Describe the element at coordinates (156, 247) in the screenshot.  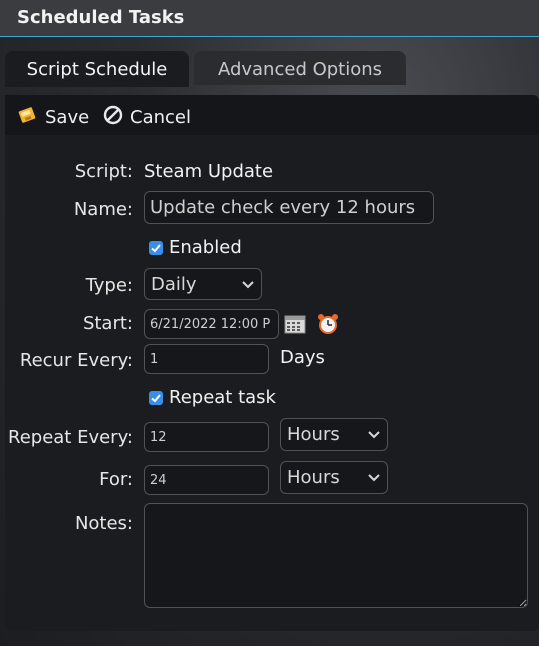
I see `enabled-check-icon` at that location.